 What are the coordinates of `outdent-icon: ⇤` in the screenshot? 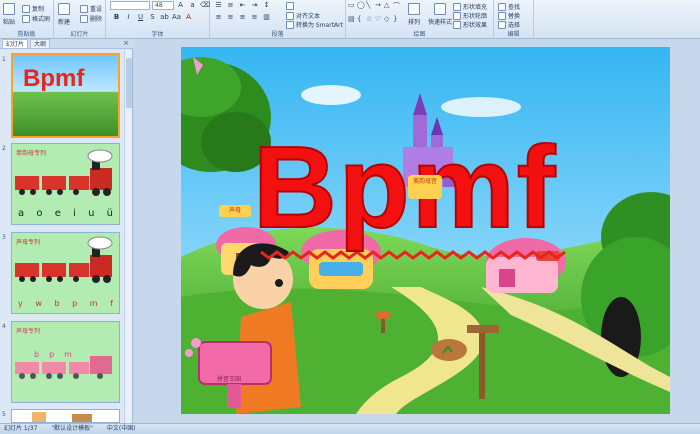 It's located at (242, 5).